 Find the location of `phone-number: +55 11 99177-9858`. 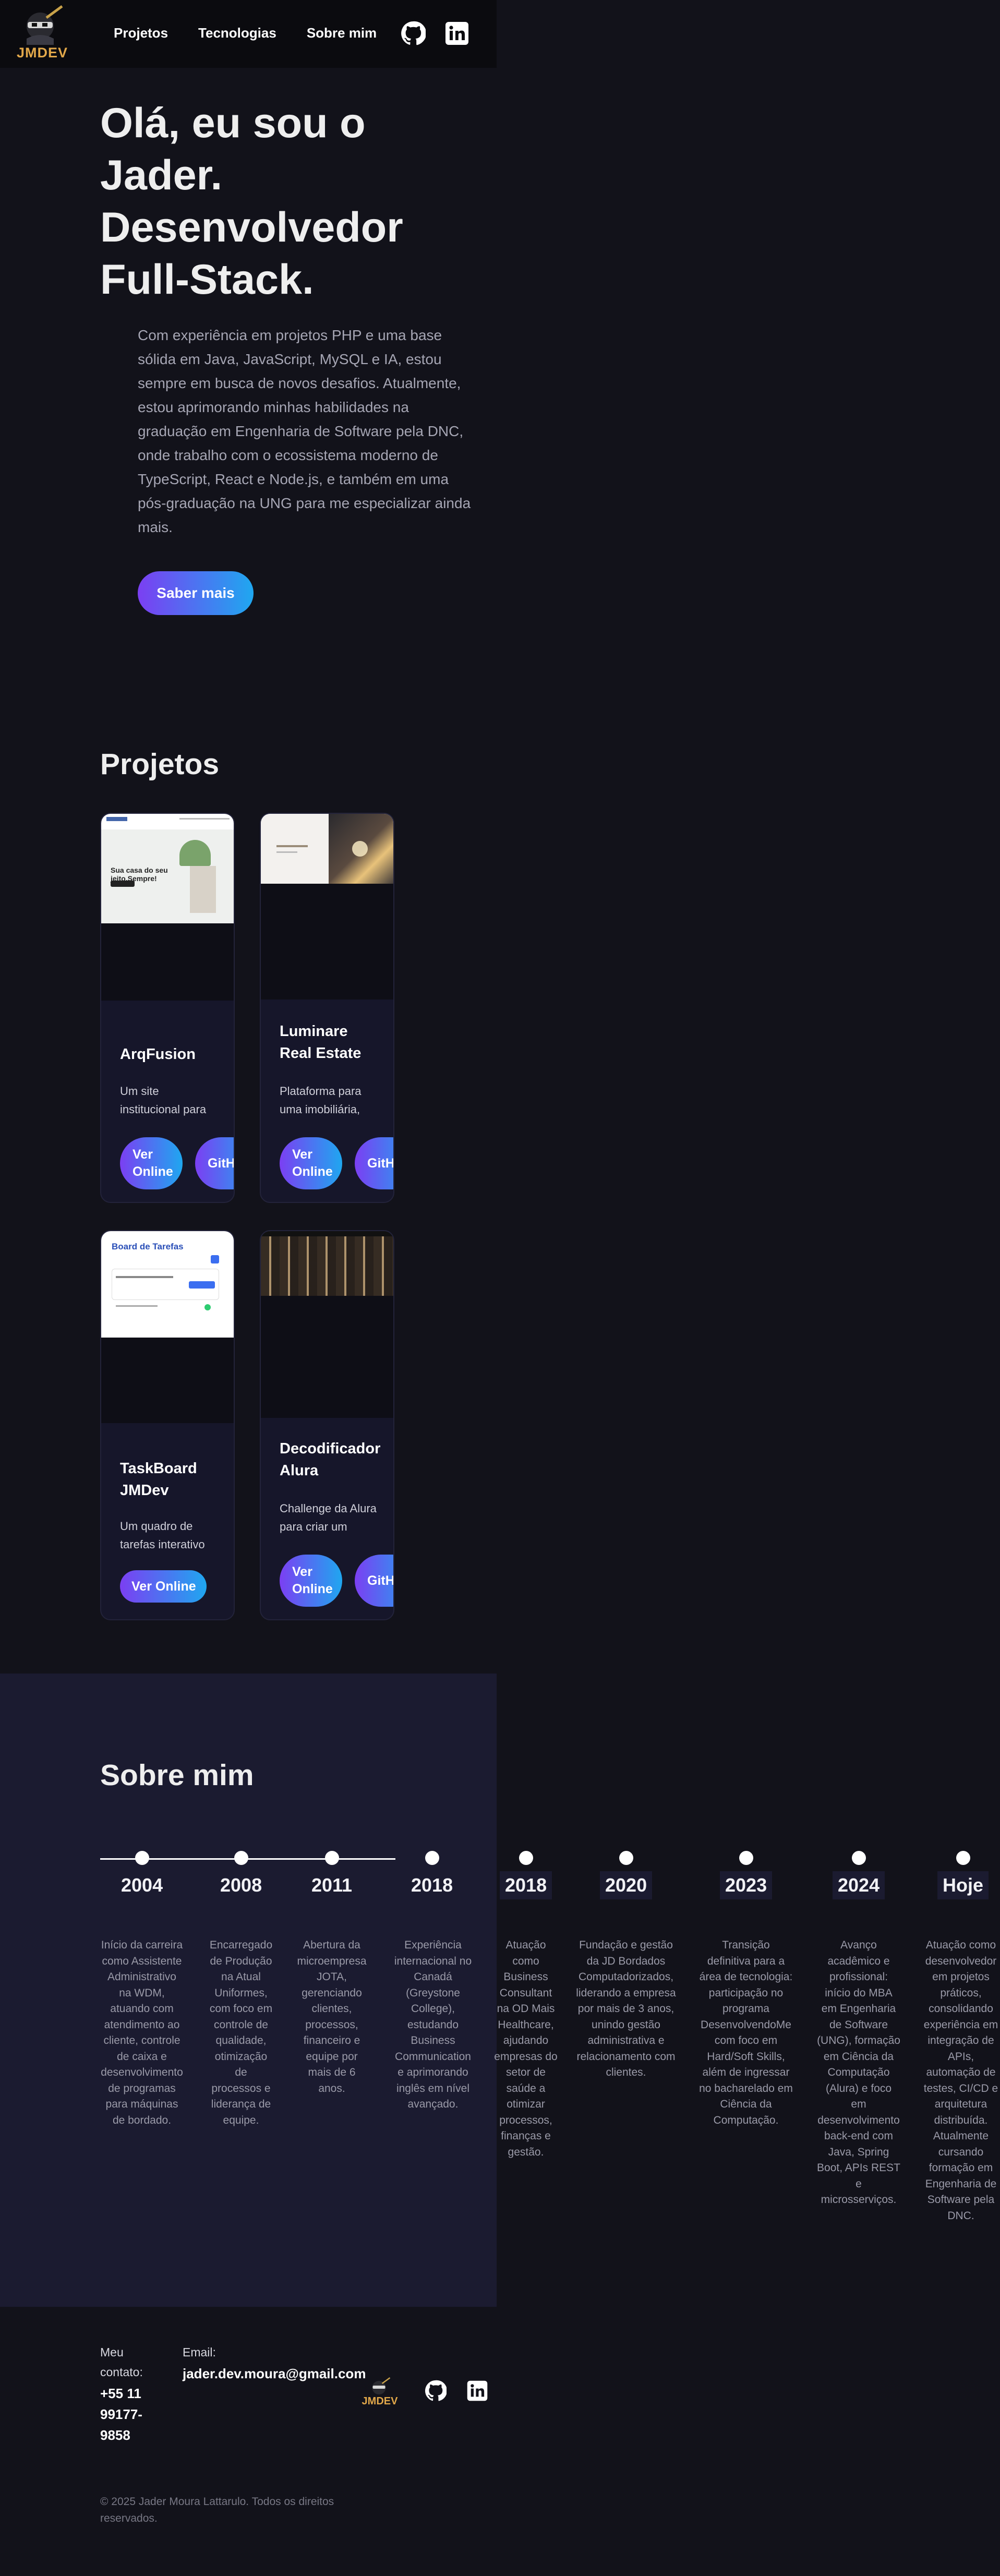

phone-number: +55 11 99177-9858 is located at coordinates (129, 2414).